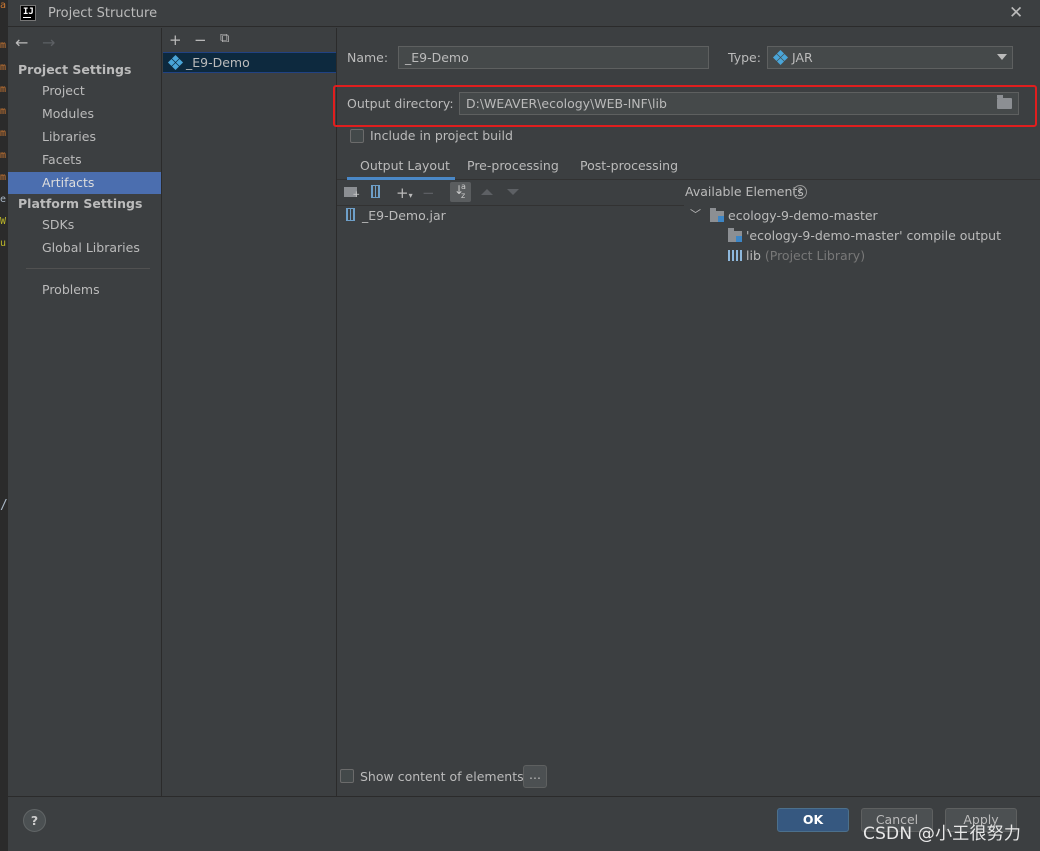 Image resolution: width=1040 pixels, height=851 pixels. Describe the element at coordinates (513, 192) in the screenshot. I see `move-down-icon` at that location.